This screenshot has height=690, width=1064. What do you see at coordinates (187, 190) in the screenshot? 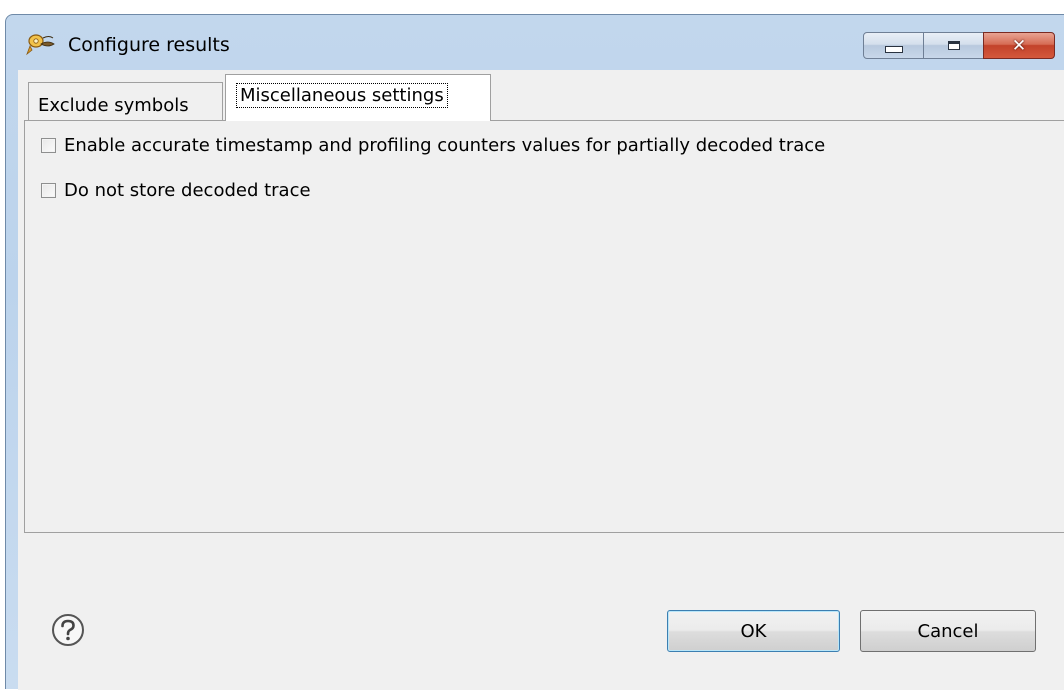
I see `do-not-store-trace-label: Do not store decoded trace` at bounding box center [187, 190].